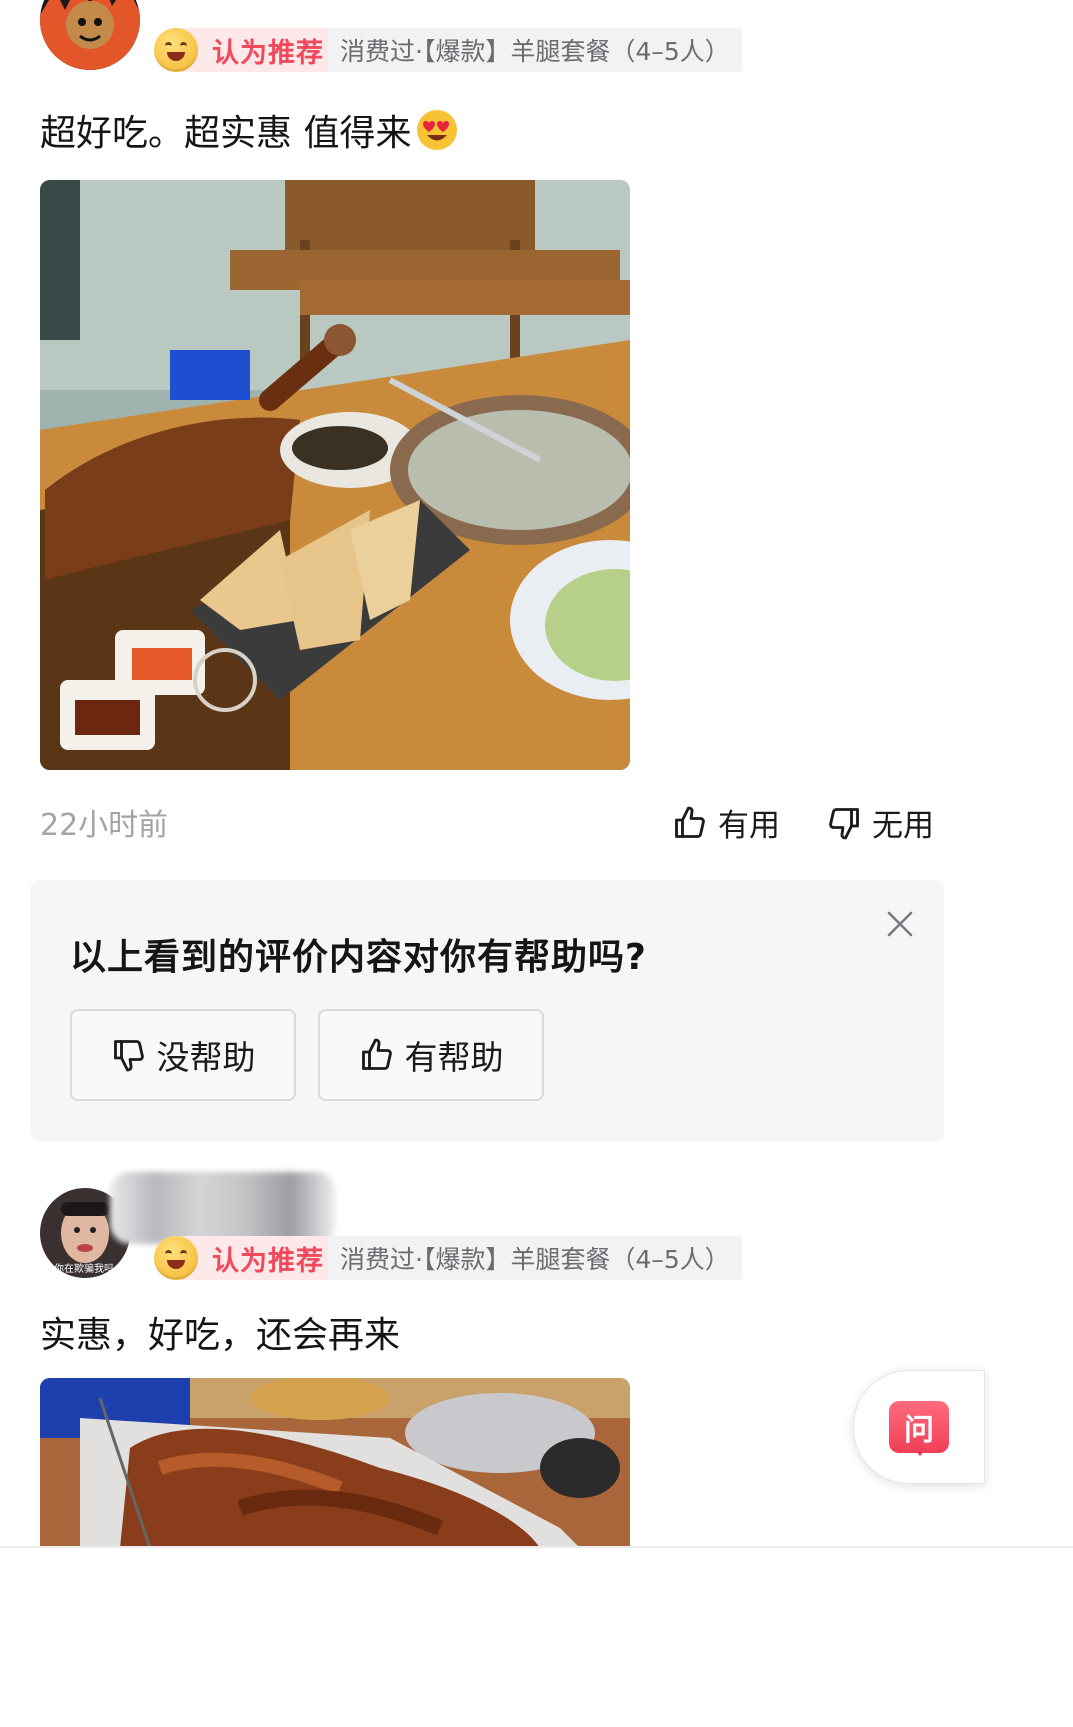  I want to click on review-text: 超好吃。超实惠 值得来, so click(249, 130).